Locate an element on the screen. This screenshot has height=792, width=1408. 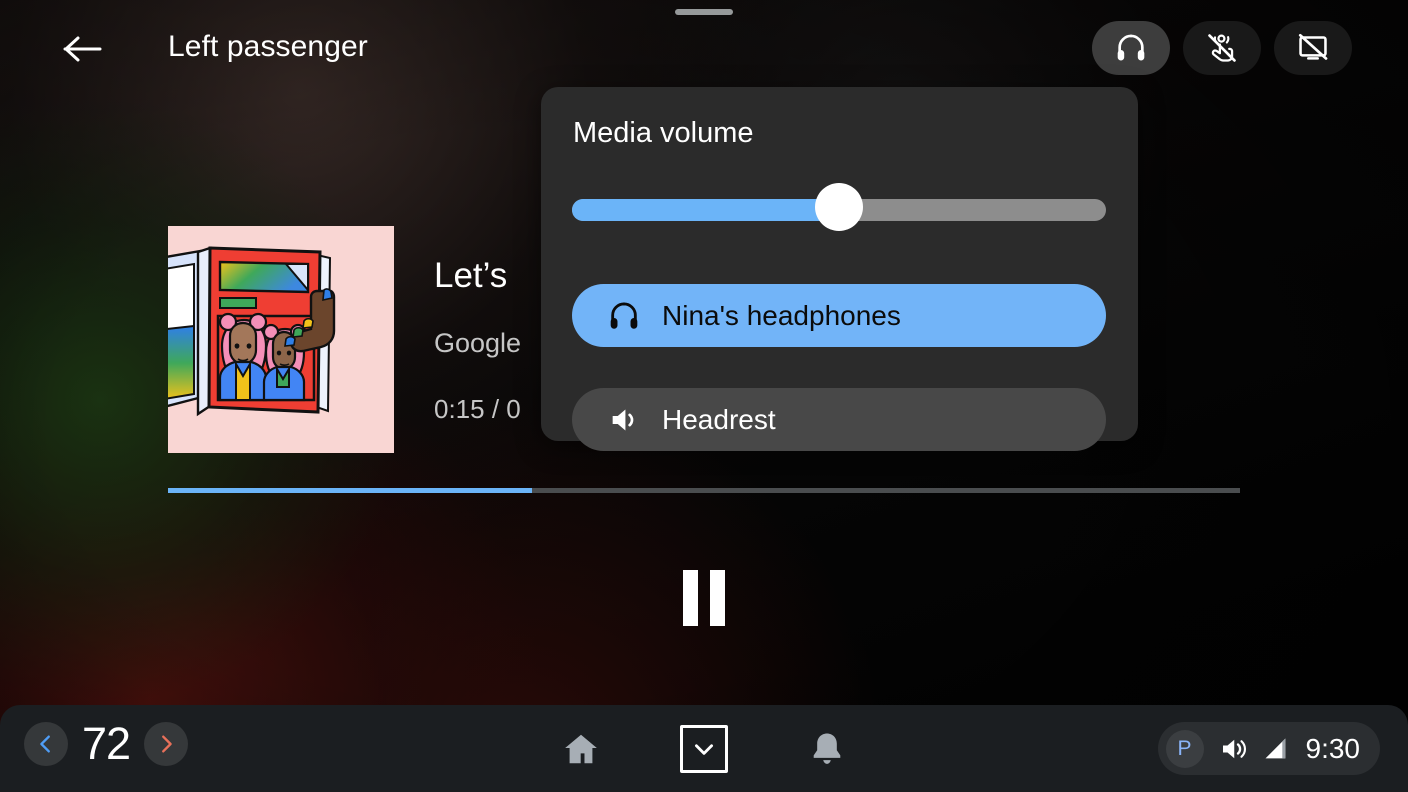
temperature-value: 72 is located at coordinates (106, 743).